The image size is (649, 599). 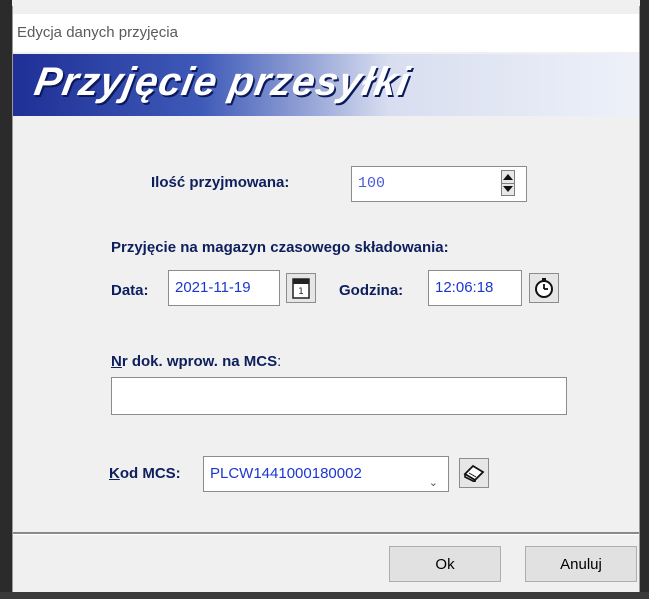 What do you see at coordinates (644, 299) in the screenshot?
I see `background-right` at bounding box center [644, 299].